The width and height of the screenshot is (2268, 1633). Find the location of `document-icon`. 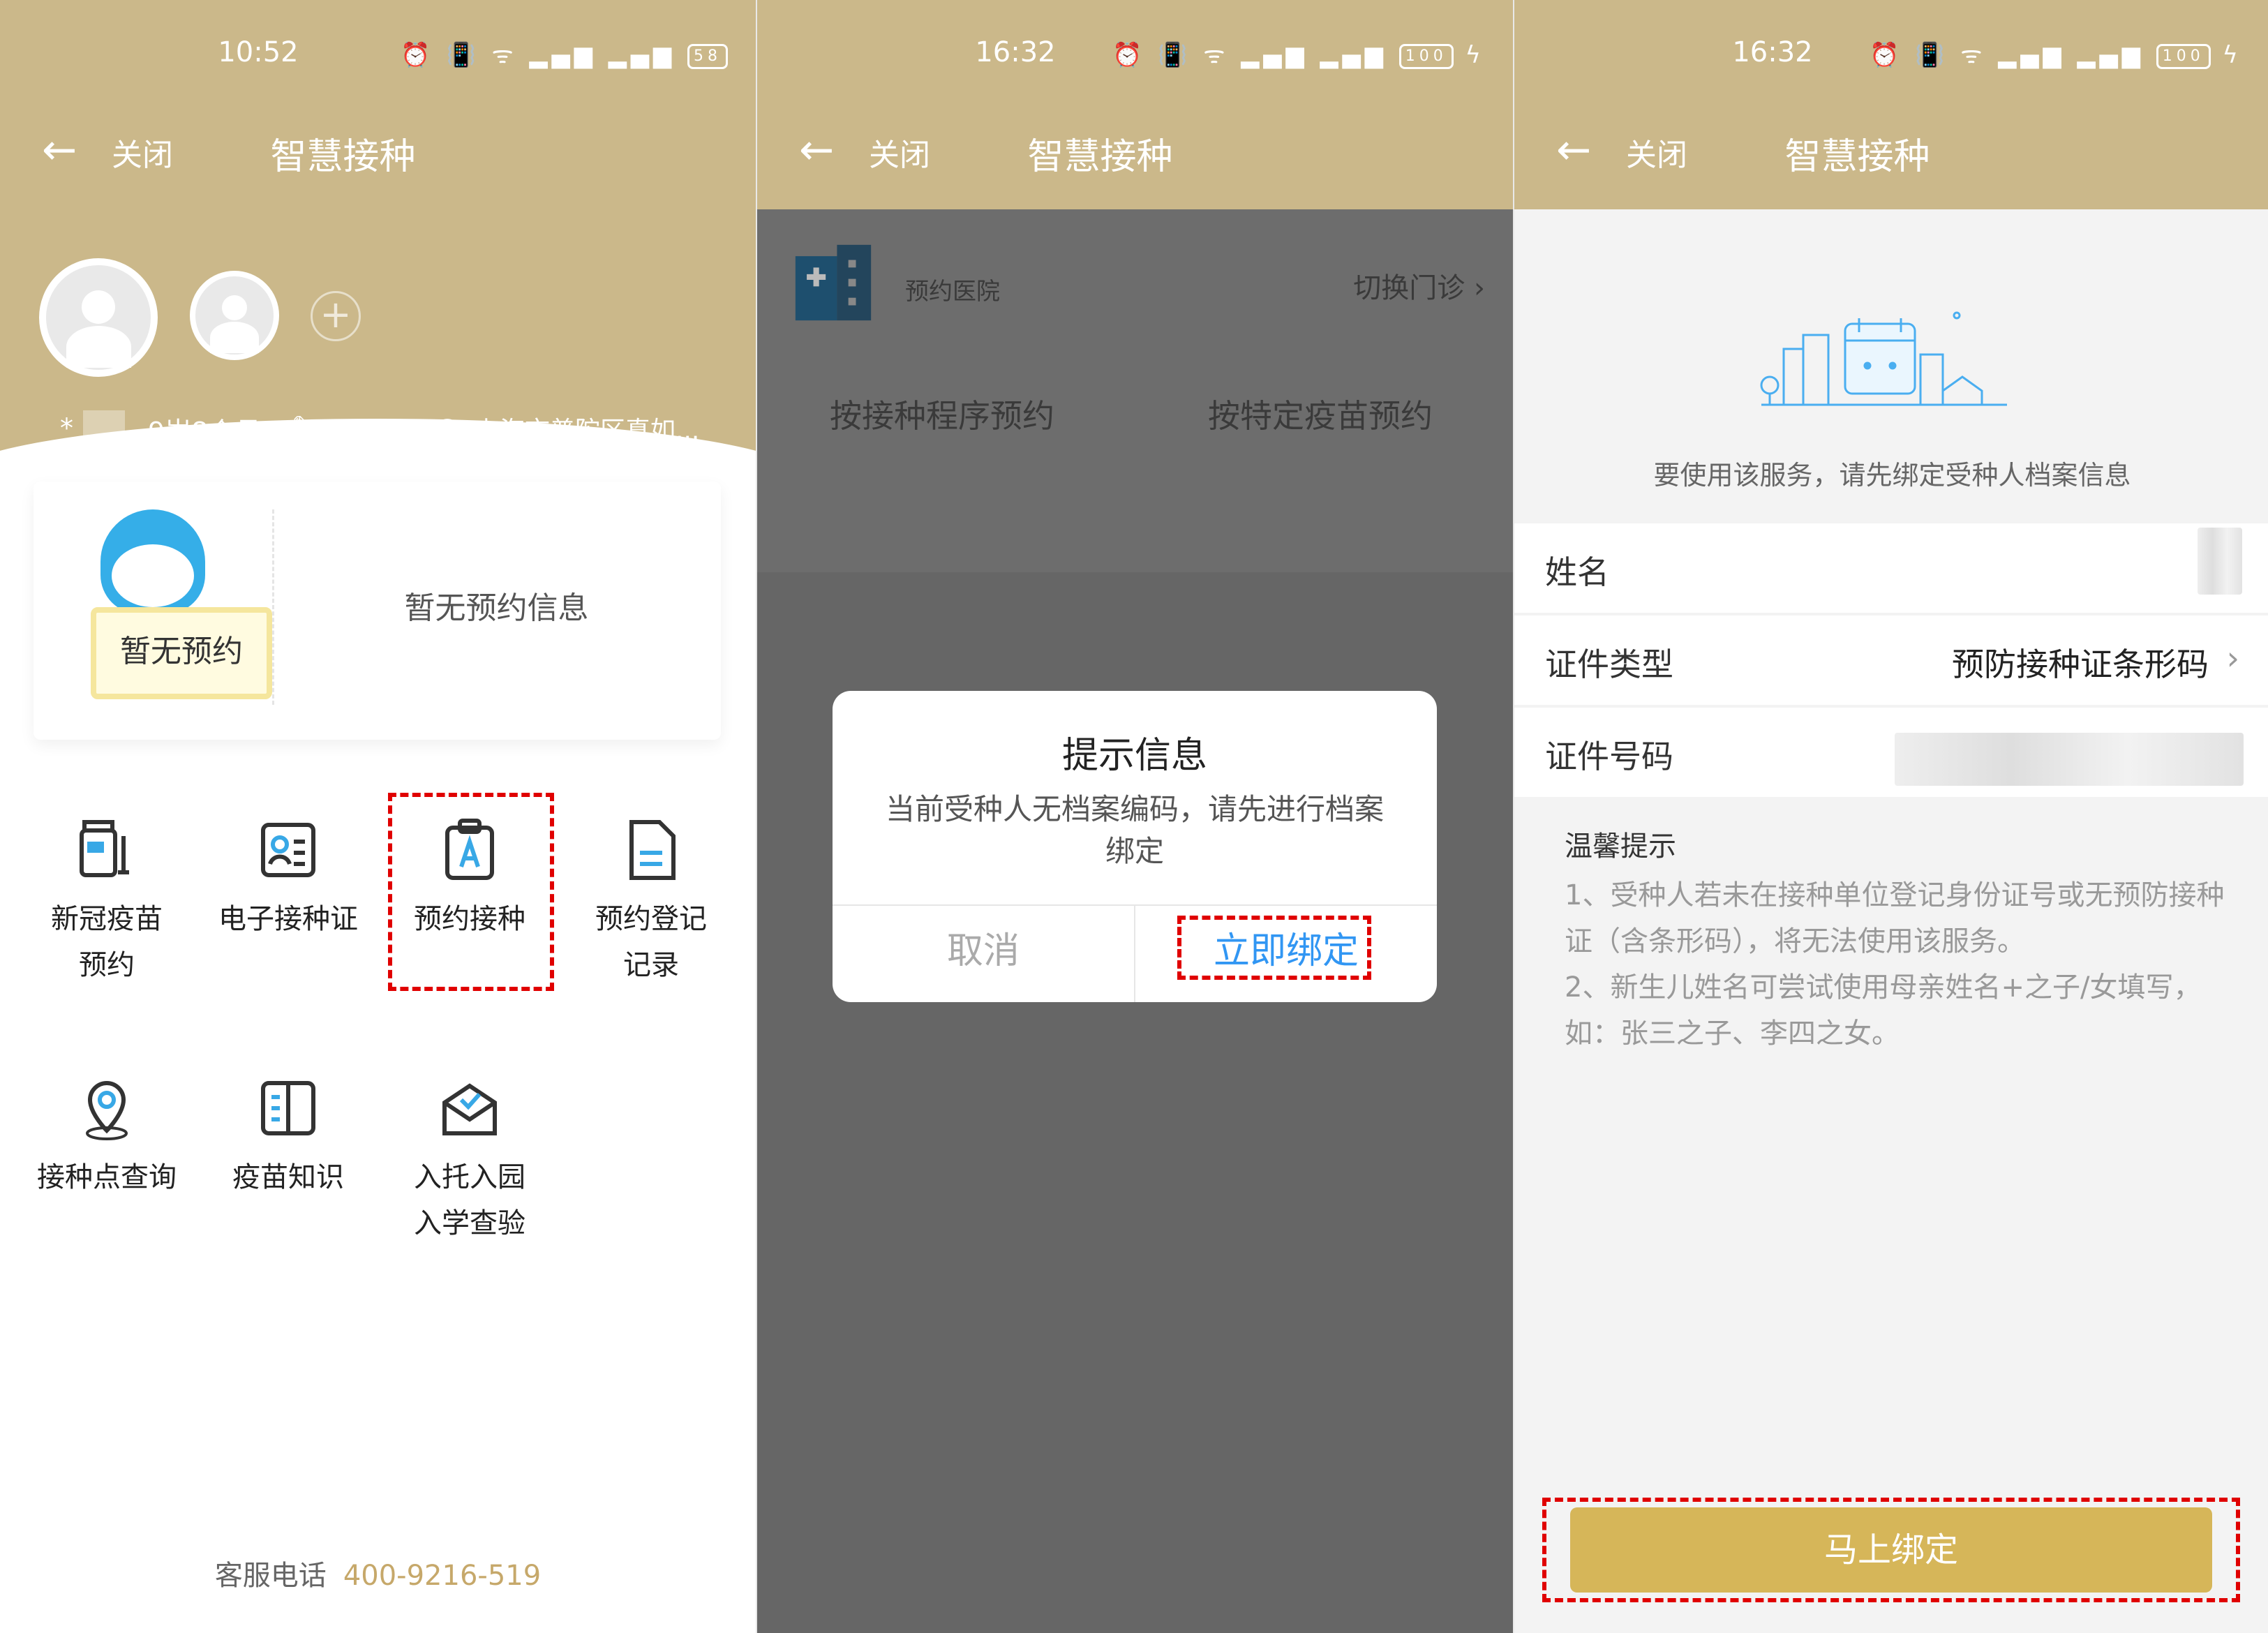

document-icon is located at coordinates (652, 850).